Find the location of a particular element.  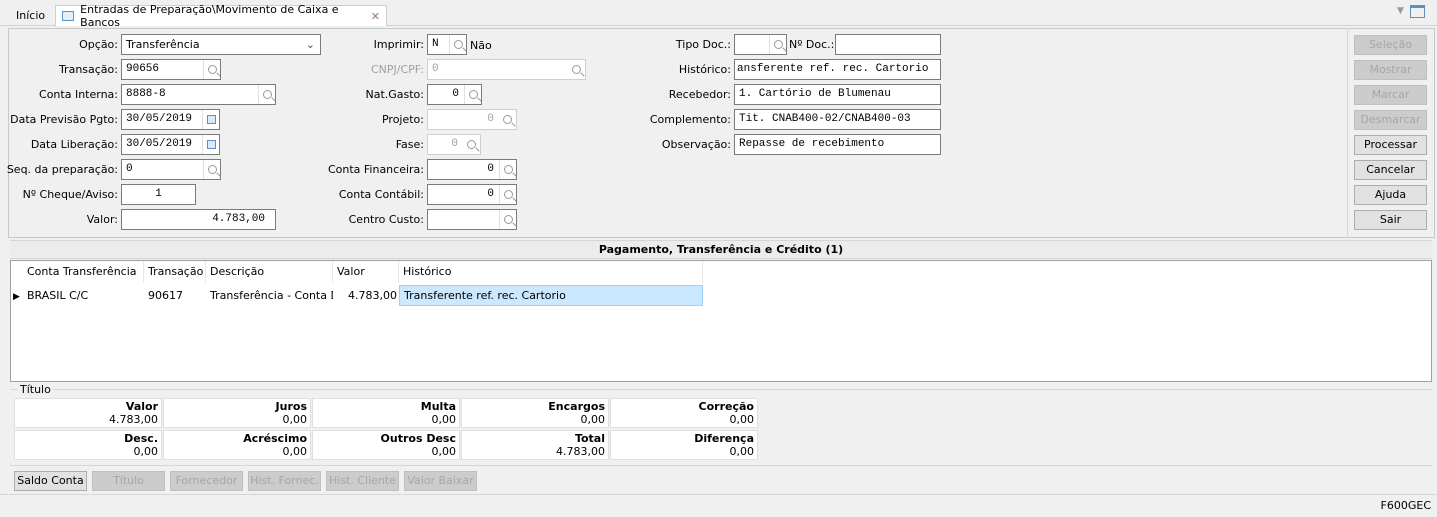

fase-field: 0 is located at coordinates (454, 144).